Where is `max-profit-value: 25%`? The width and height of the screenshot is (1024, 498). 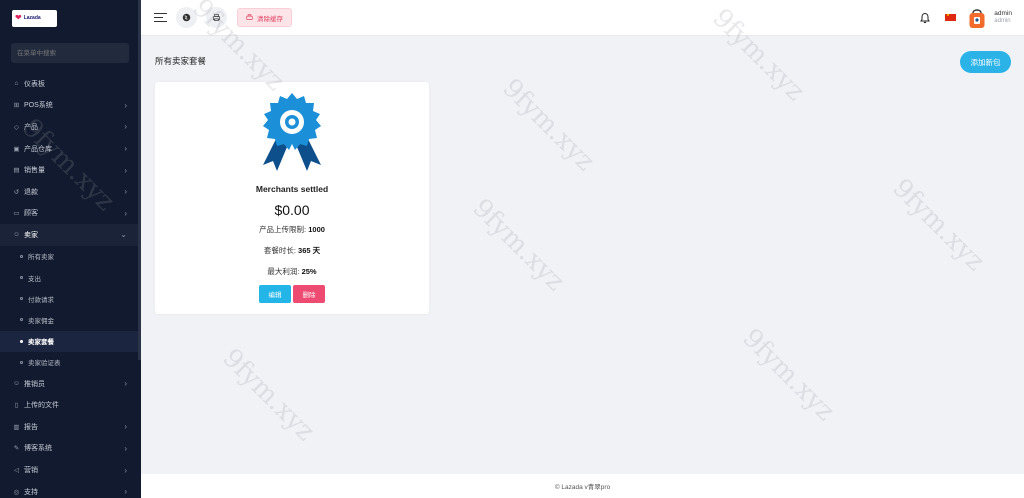 max-profit-value: 25% is located at coordinates (309, 271).